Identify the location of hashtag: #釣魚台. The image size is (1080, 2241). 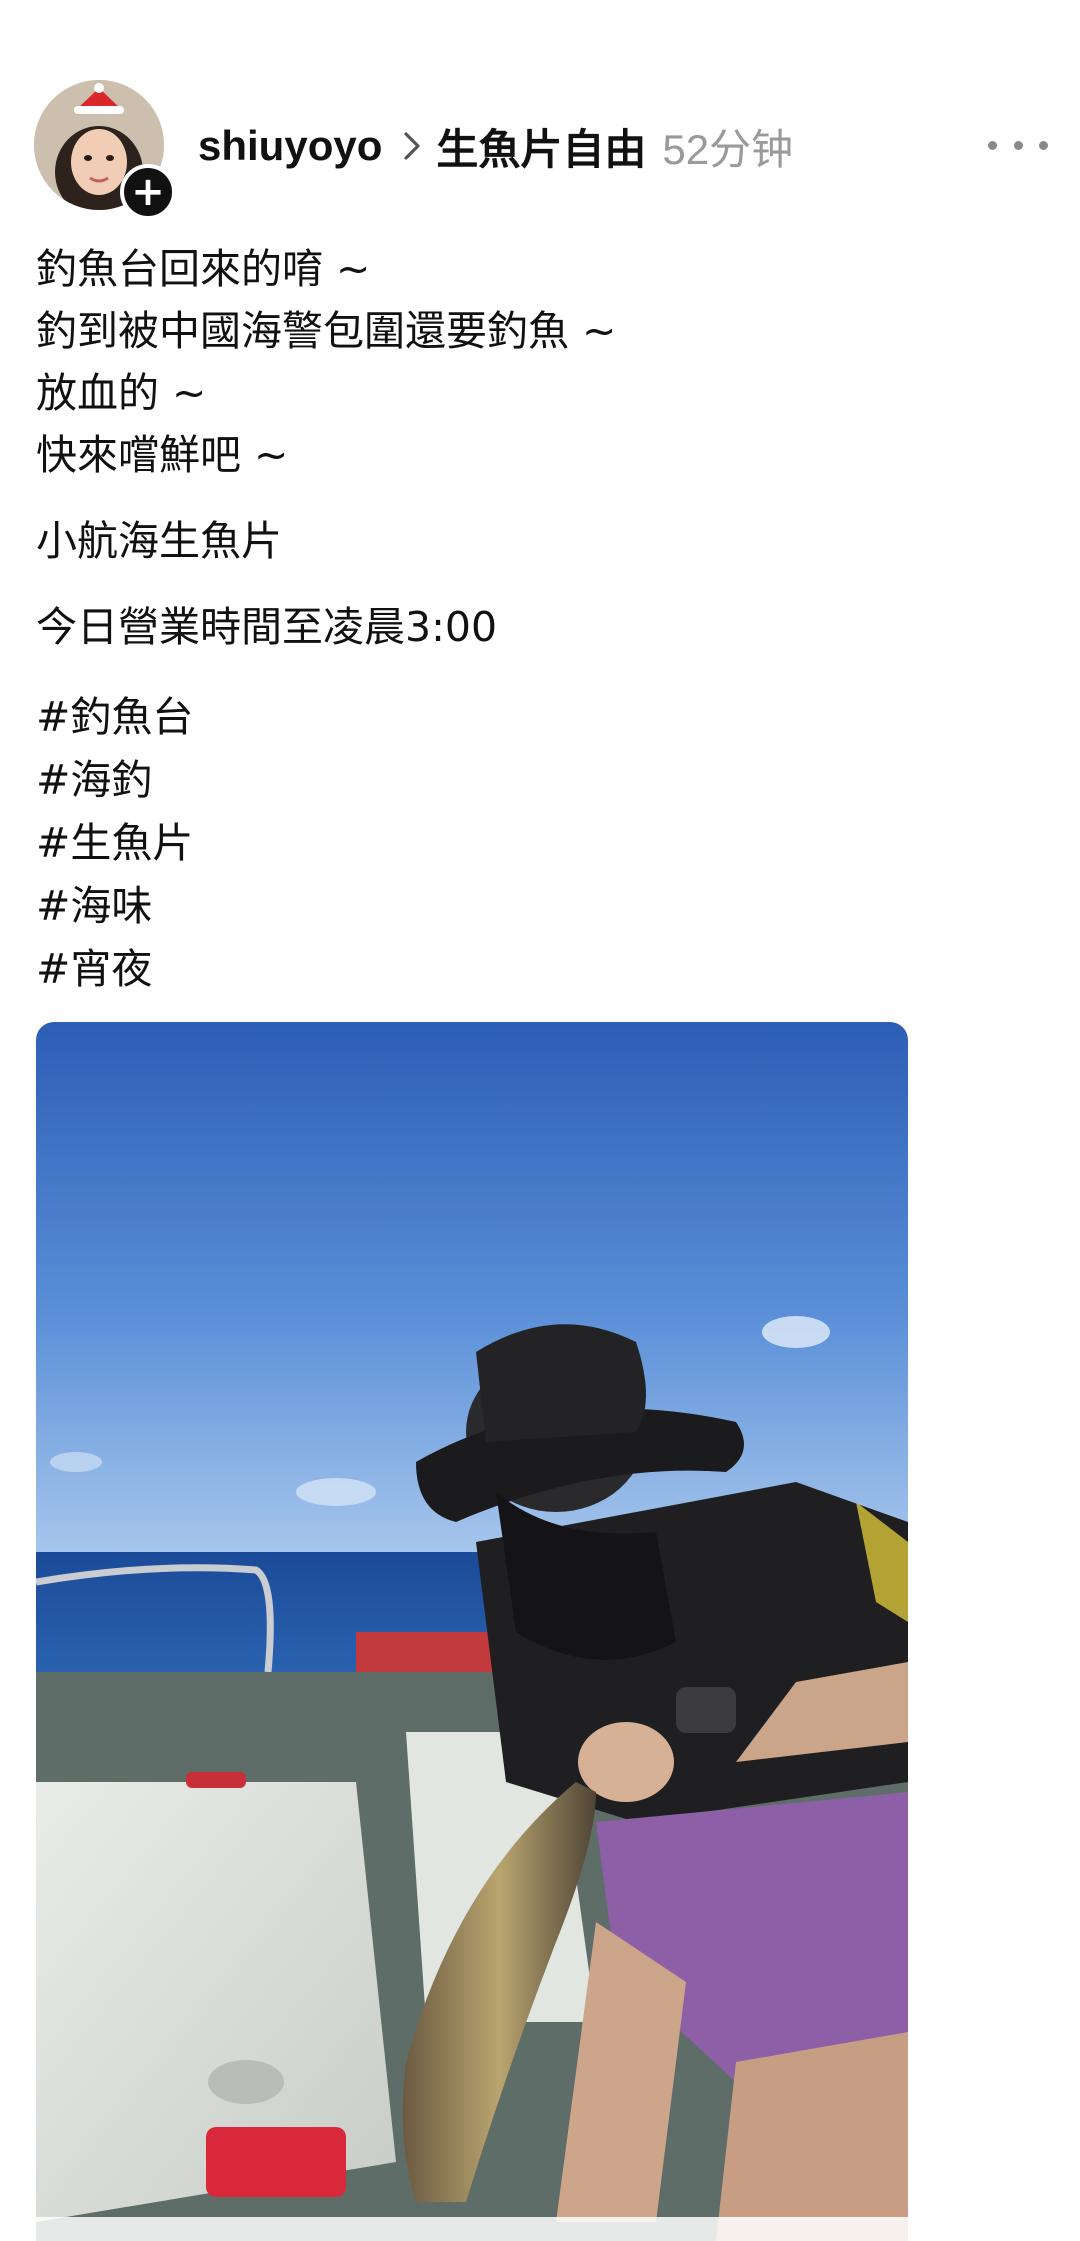
(114, 717).